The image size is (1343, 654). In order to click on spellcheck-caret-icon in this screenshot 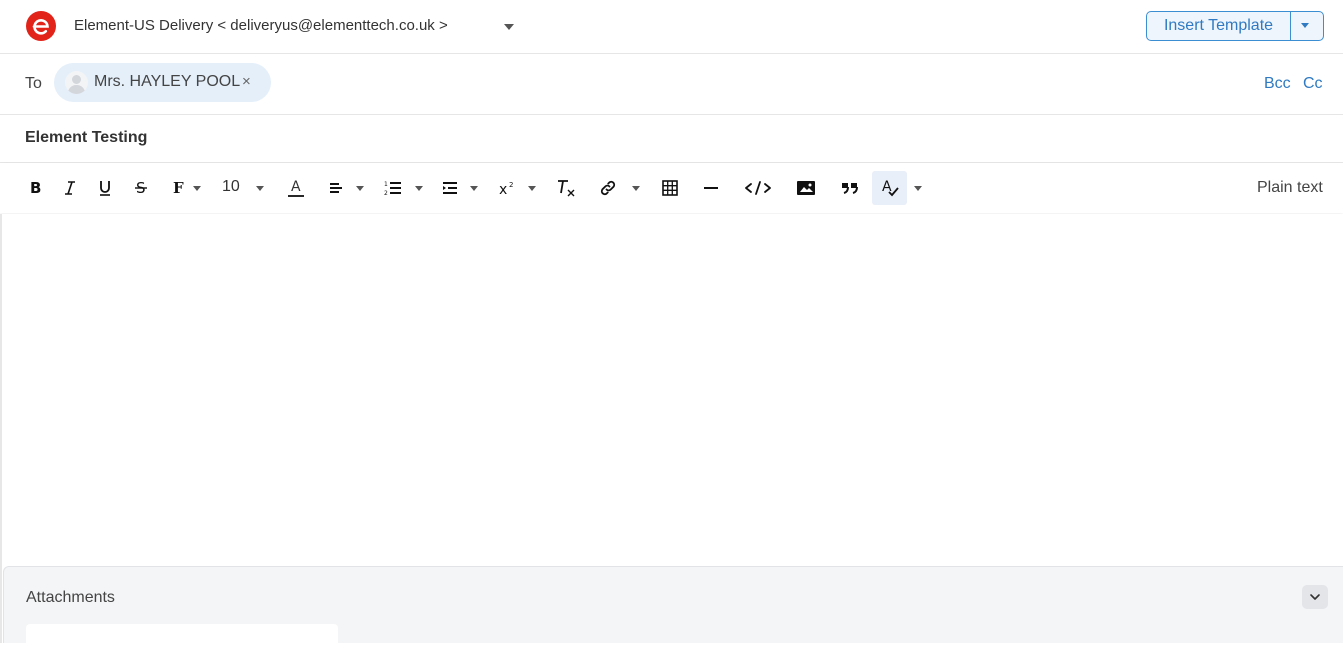, I will do `click(918, 188)`.